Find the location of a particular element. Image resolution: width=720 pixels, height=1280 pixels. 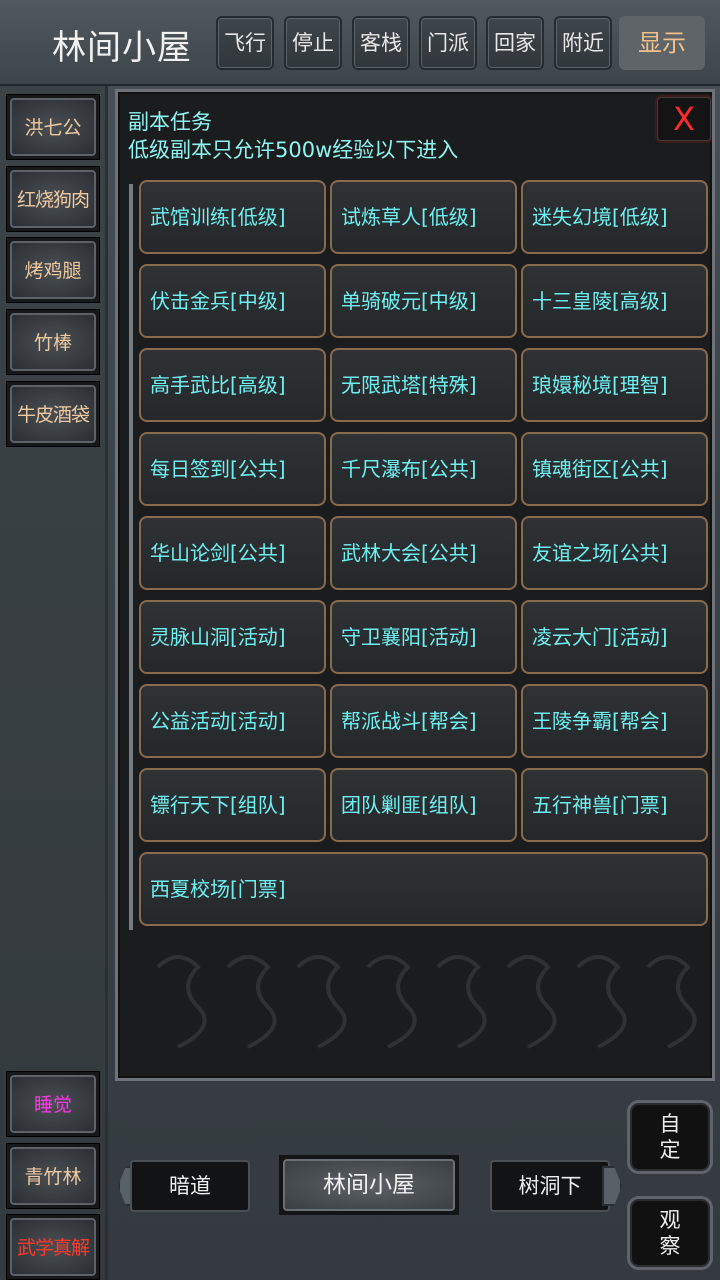

task-button: 武林大会[公共] is located at coordinates (423, 553).